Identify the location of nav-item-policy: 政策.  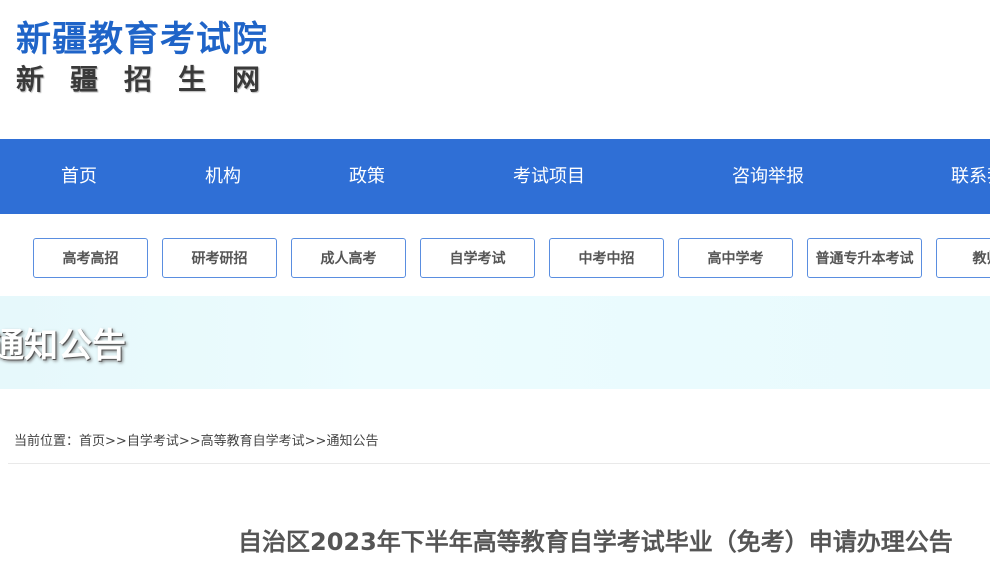
(367, 176).